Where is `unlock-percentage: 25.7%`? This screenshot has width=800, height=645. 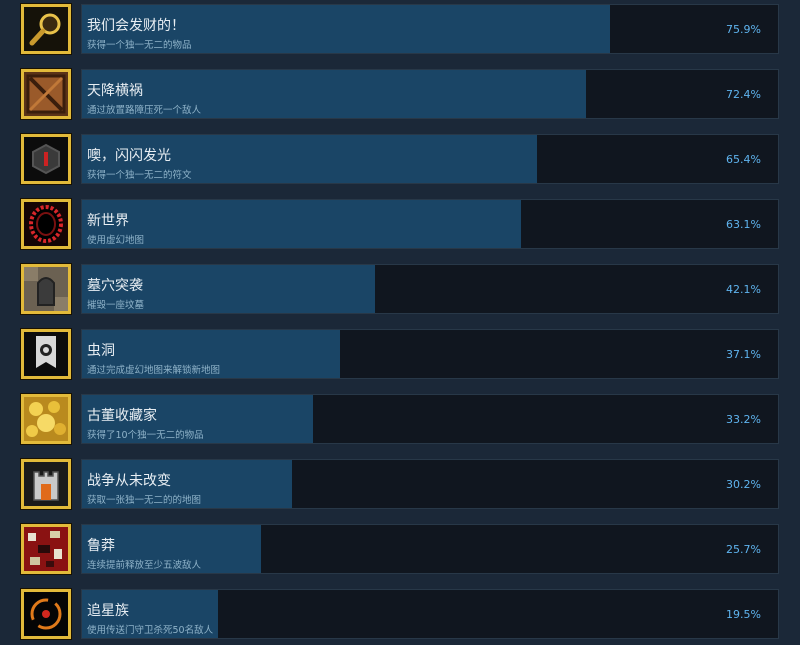 unlock-percentage: 25.7% is located at coordinates (743, 549).